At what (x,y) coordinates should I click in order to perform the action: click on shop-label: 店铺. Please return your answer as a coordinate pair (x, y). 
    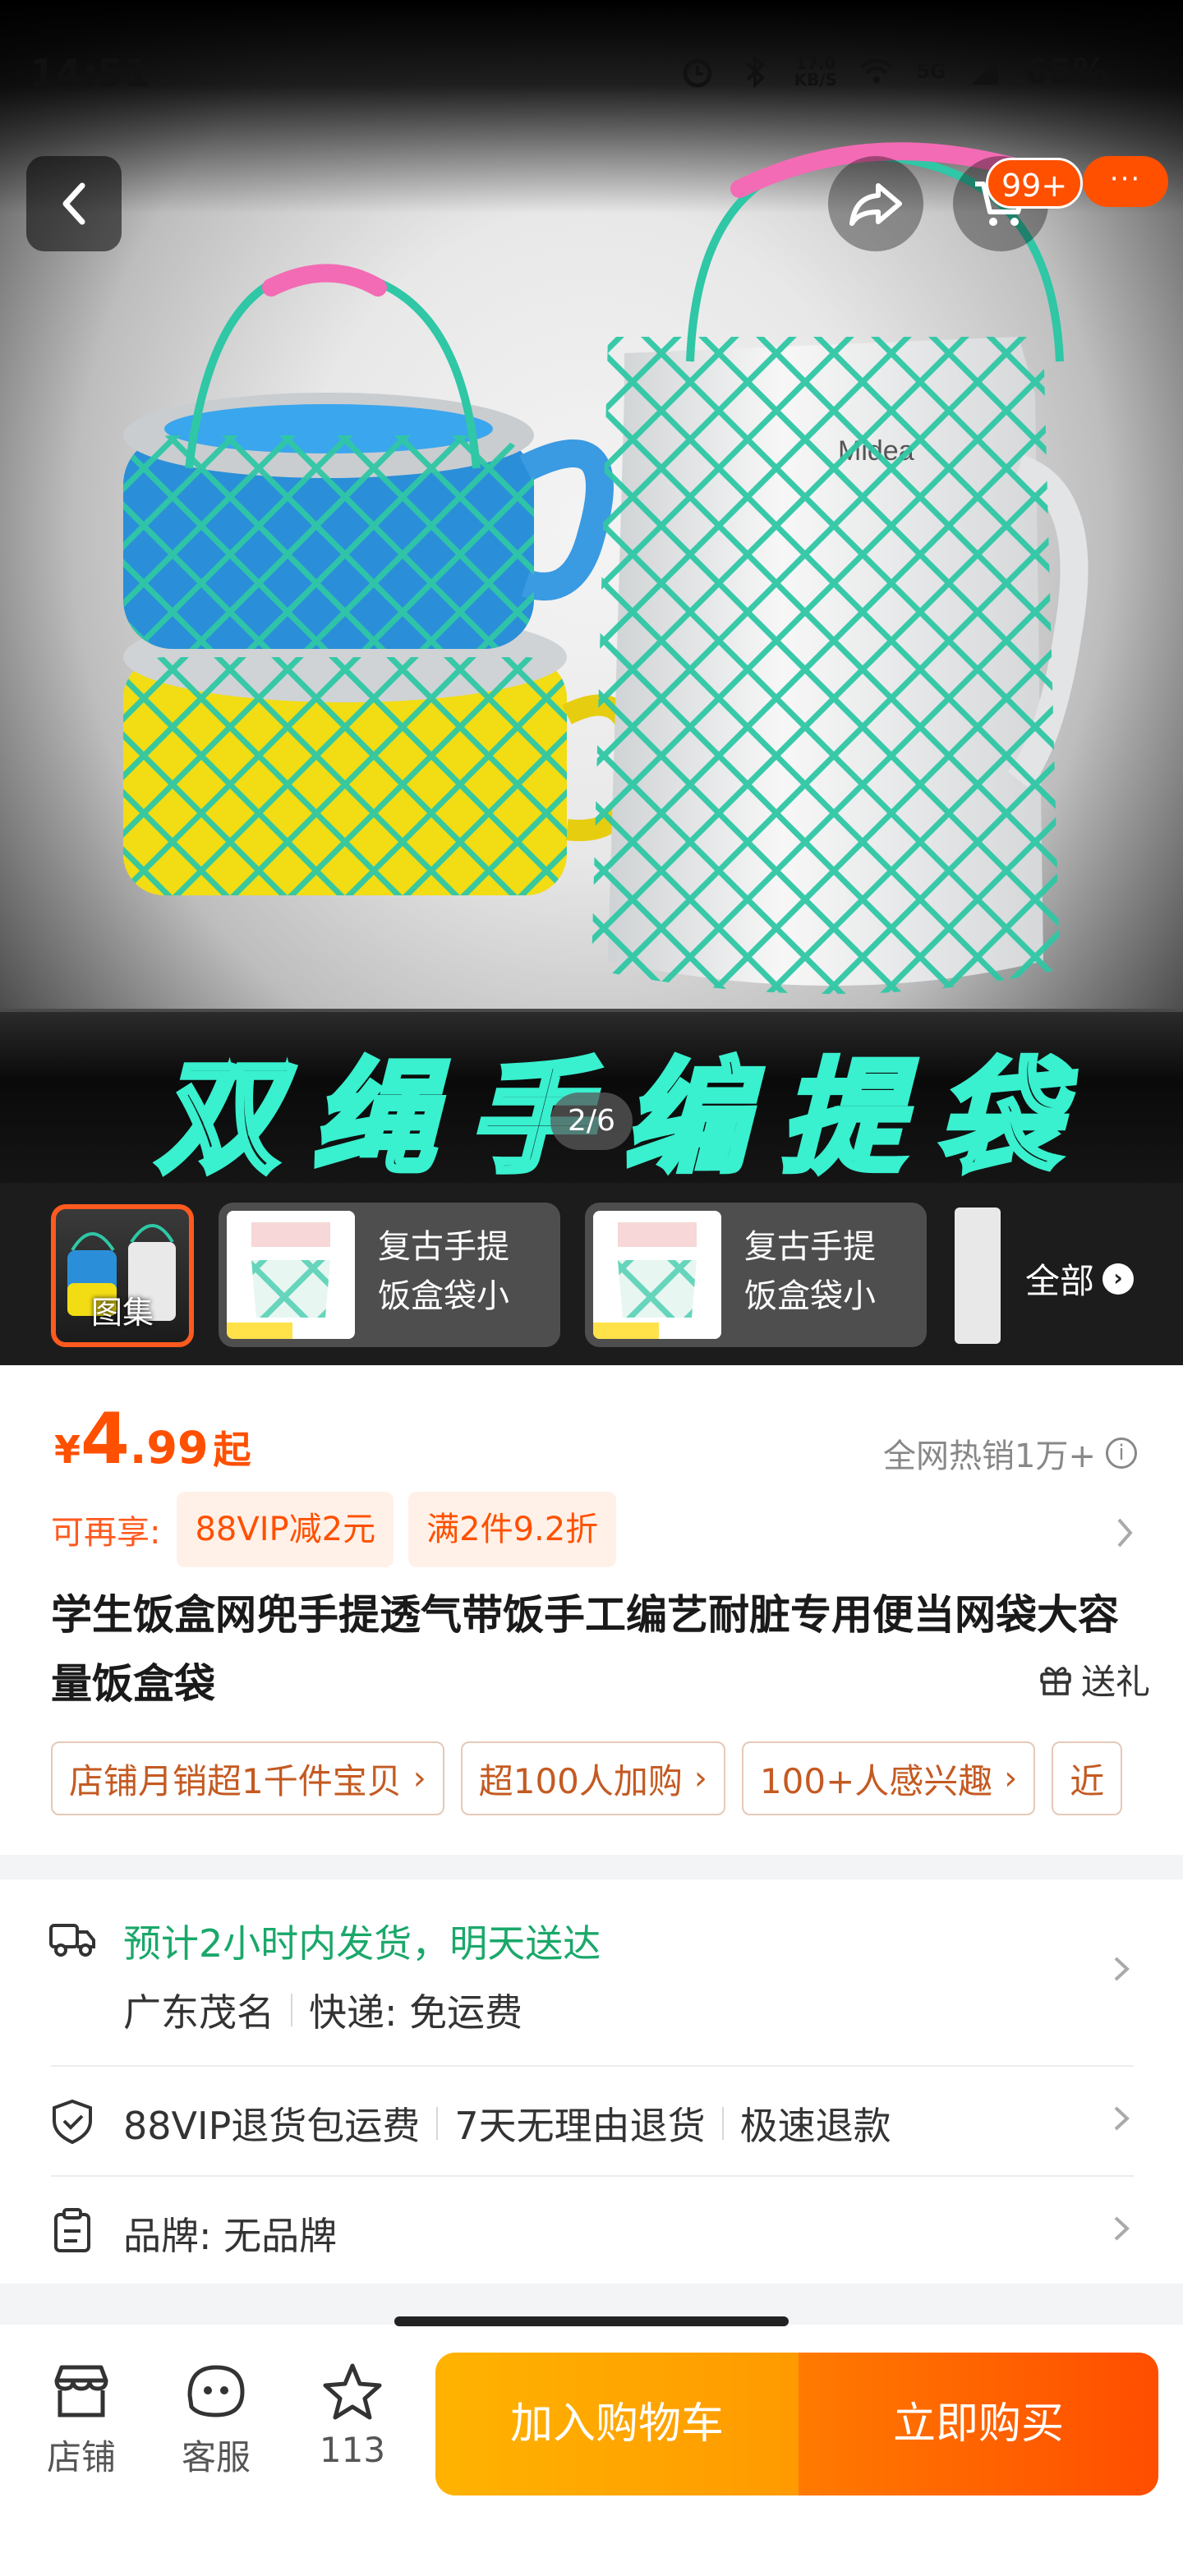
    Looking at the image, I should click on (81, 2457).